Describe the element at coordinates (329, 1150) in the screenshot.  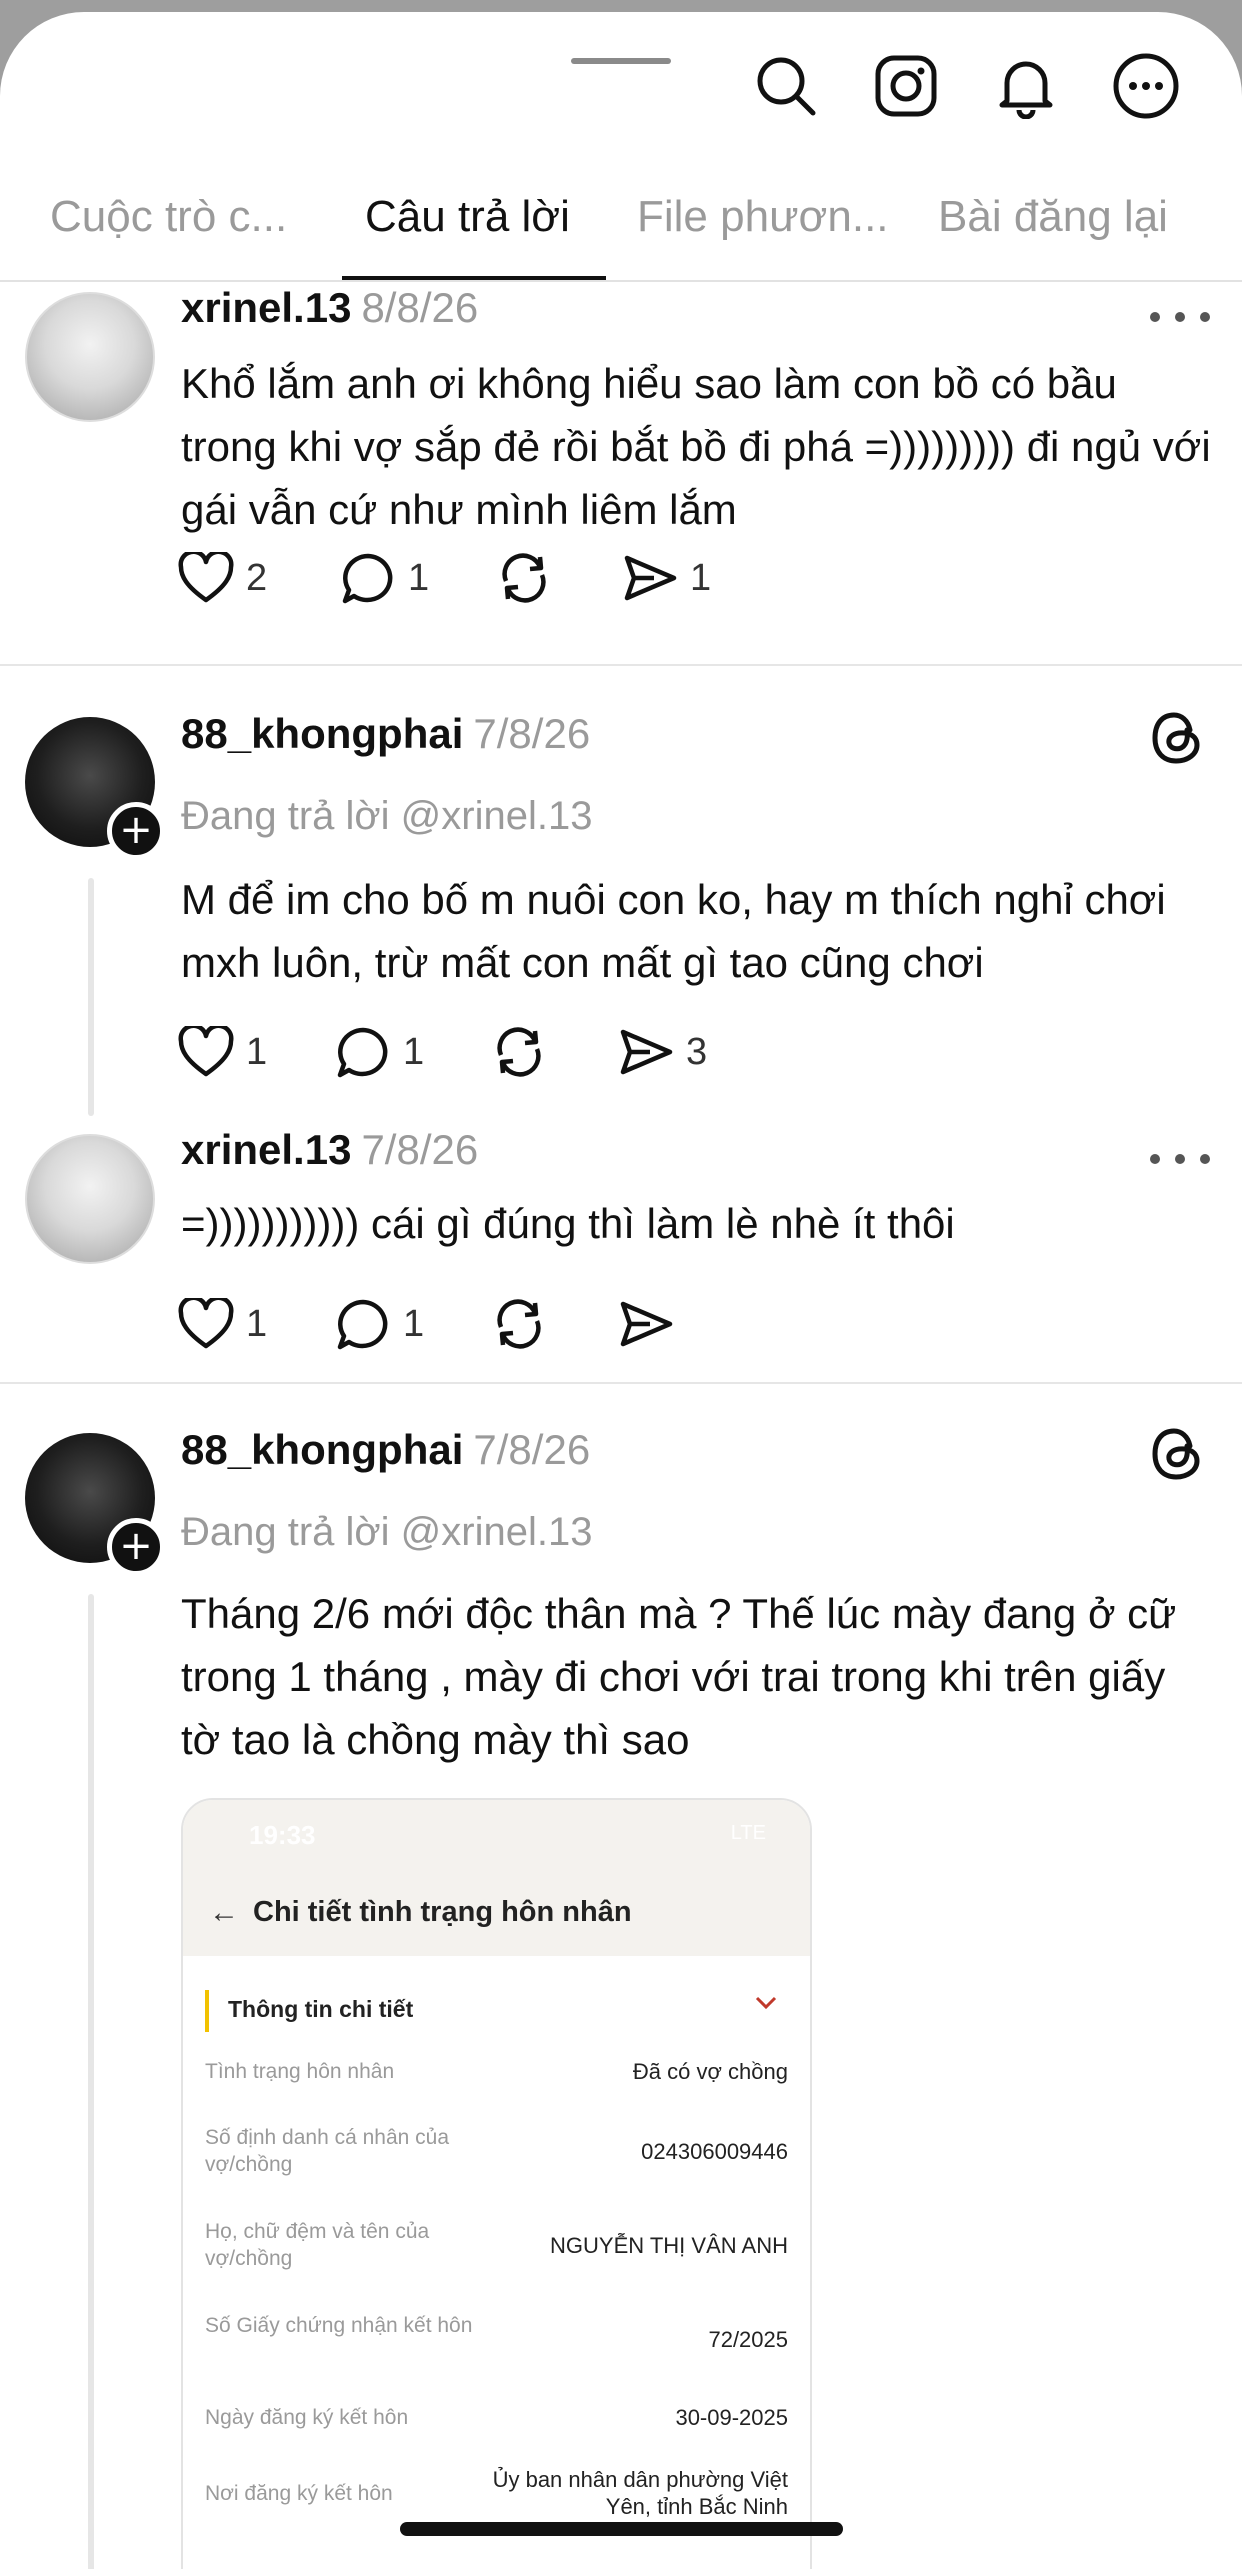
I see `post-username: xrinel.13 7/8/26` at that location.